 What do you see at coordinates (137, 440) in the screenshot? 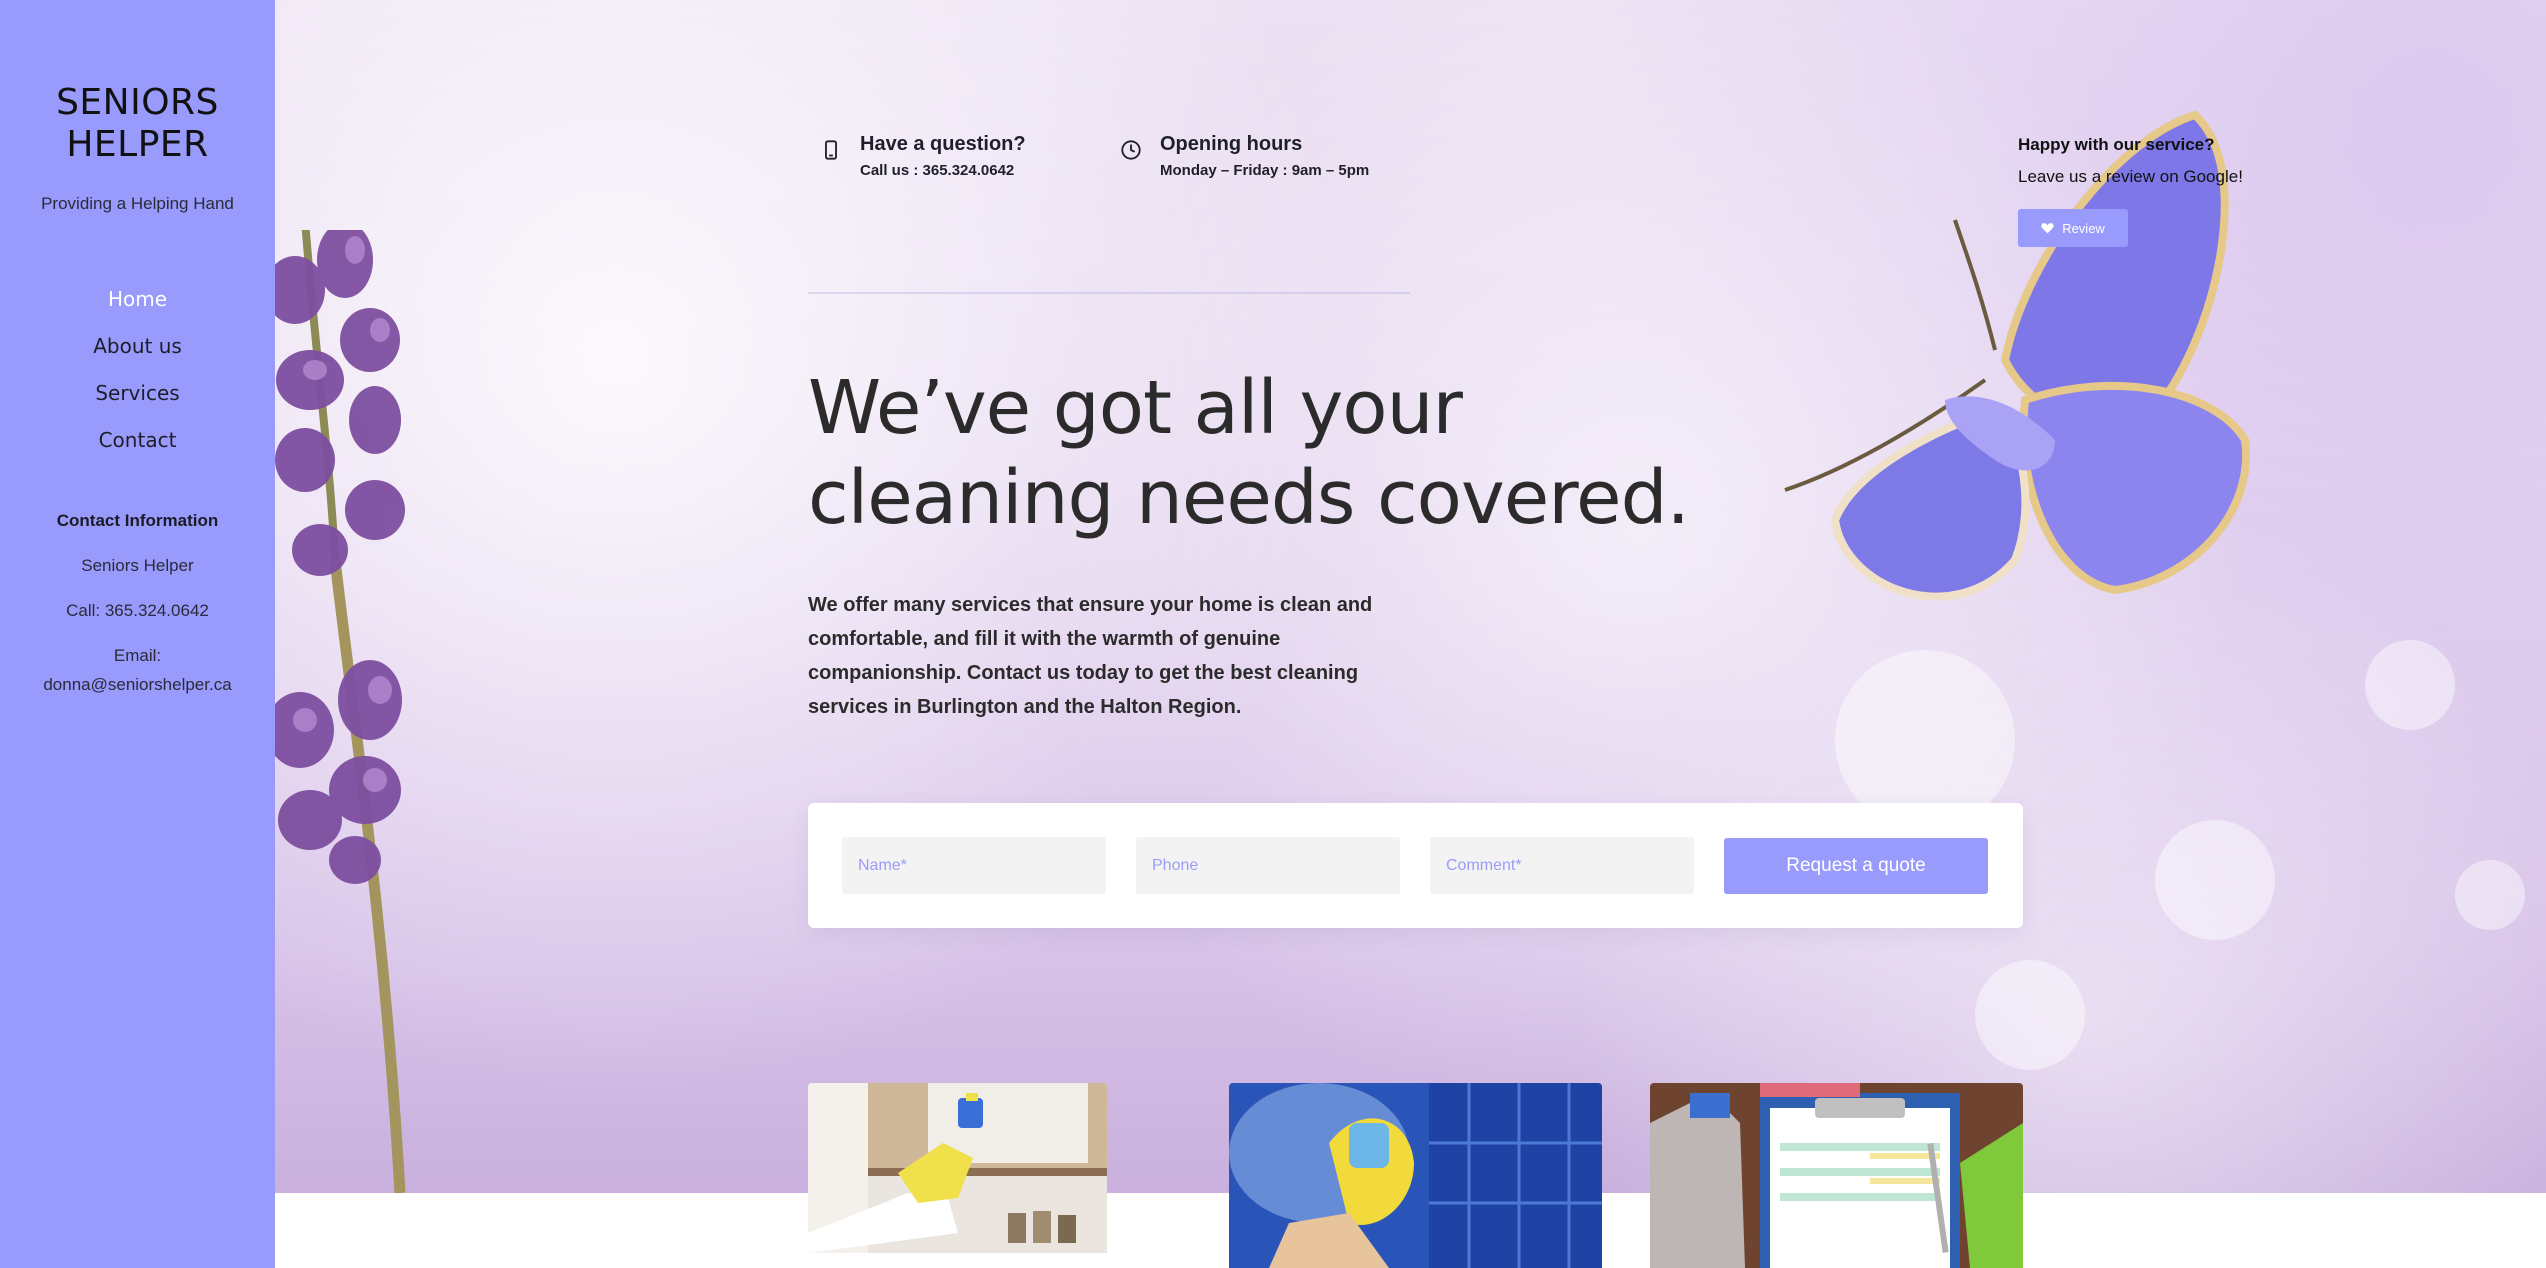
I see `nav-item-contact: Contact` at bounding box center [137, 440].